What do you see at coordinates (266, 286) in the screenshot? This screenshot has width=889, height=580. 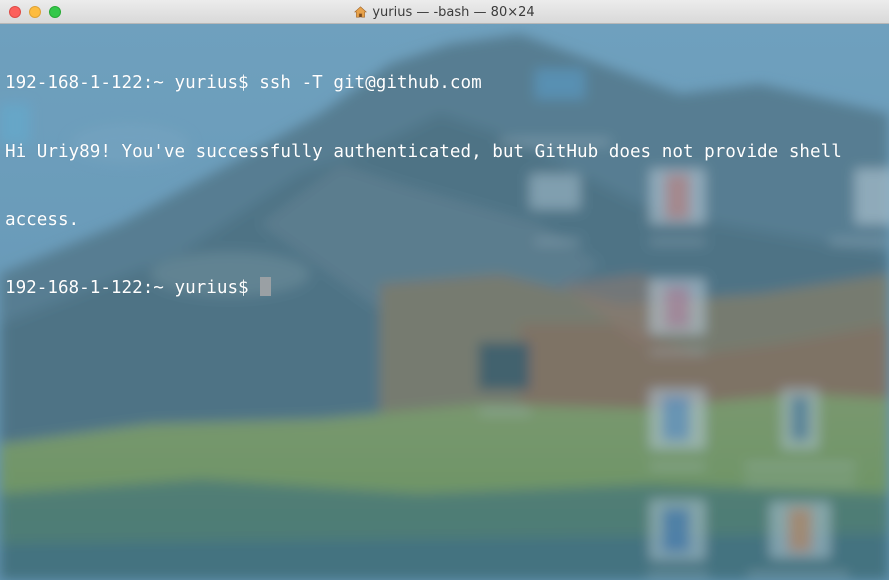 I see `text-cursor` at bounding box center [266, 286].